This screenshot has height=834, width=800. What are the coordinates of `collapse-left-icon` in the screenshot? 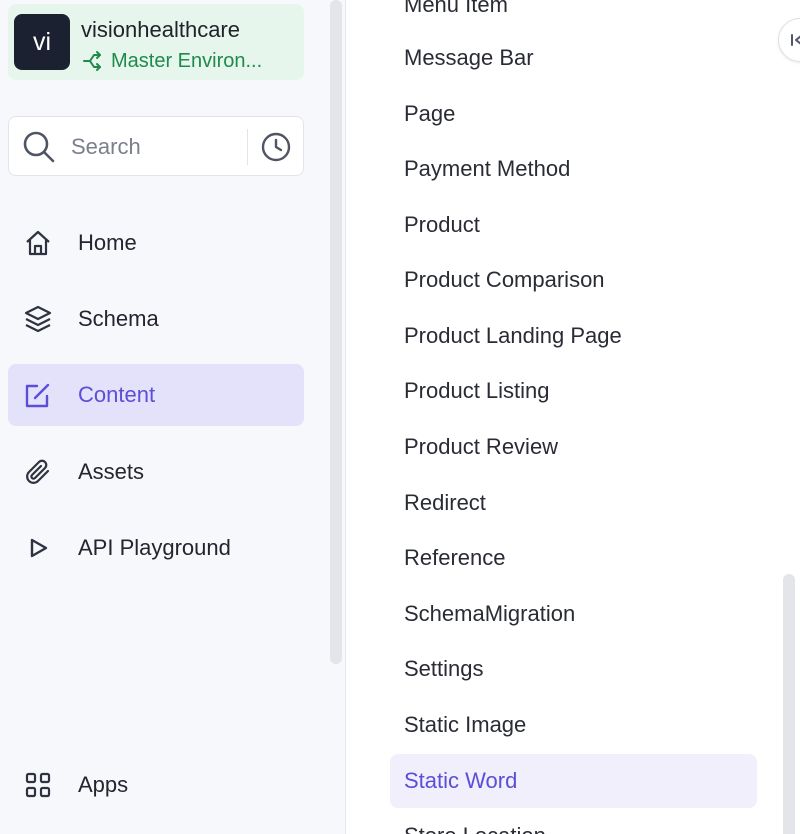 It's located at (795, 40).